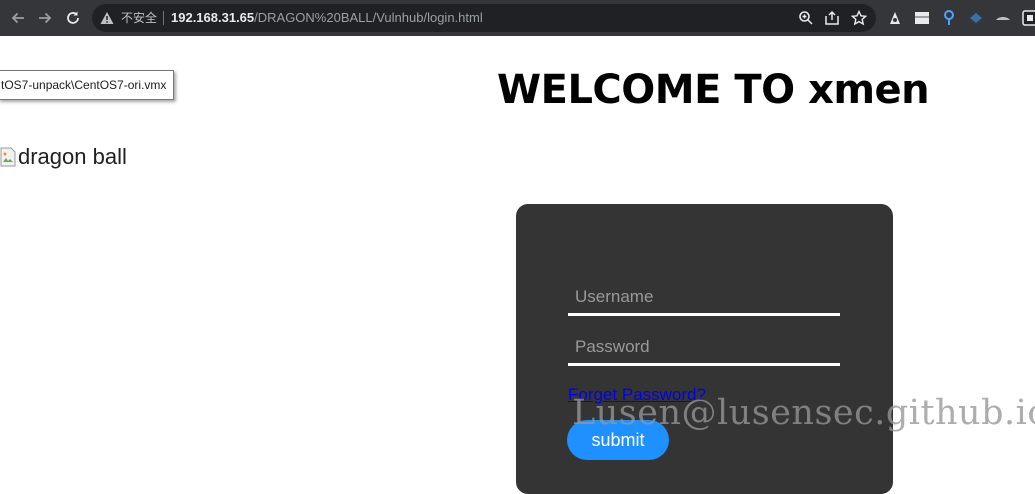 Image resolution: width=1035 pixels, height=494 pixels. What do you see at coordinates (18, 18) in the screenshot?
I see `back-arrow-icon` at bounding box center [18, 18].